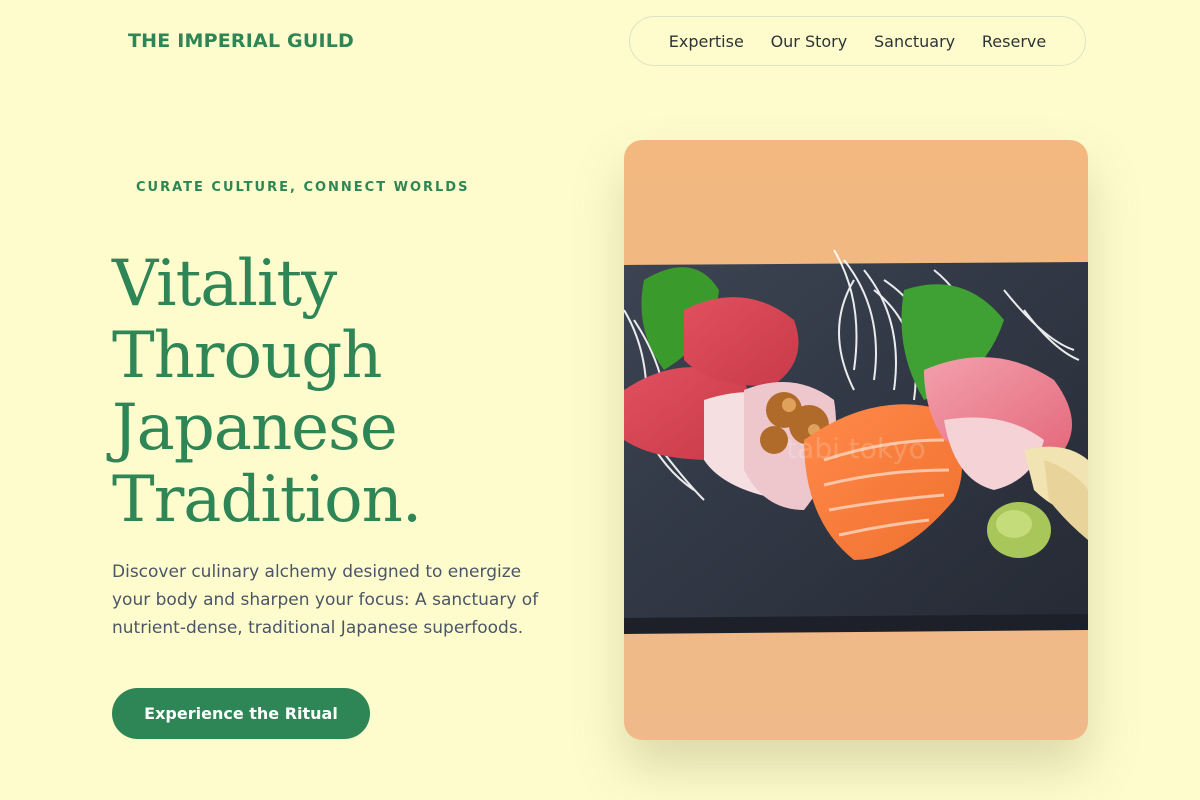 The image size is (1200, 800). I want to click on headline-line: Japanese, so click(255, 428).